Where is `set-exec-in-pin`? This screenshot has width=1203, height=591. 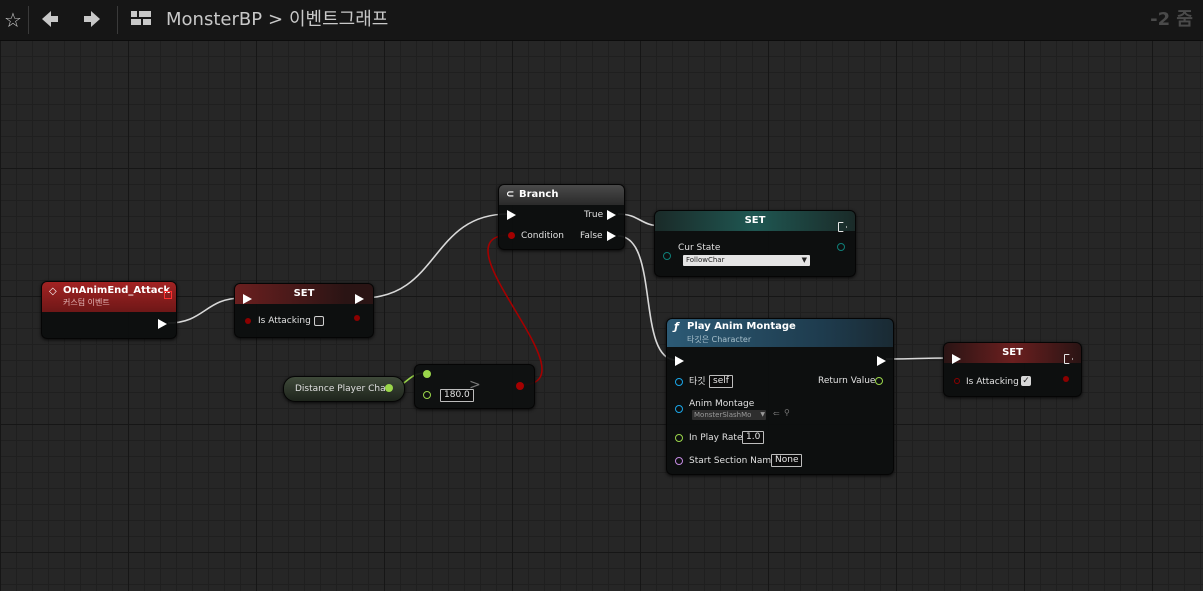
set-exec-in-pin is located at coordinates (247, 299).